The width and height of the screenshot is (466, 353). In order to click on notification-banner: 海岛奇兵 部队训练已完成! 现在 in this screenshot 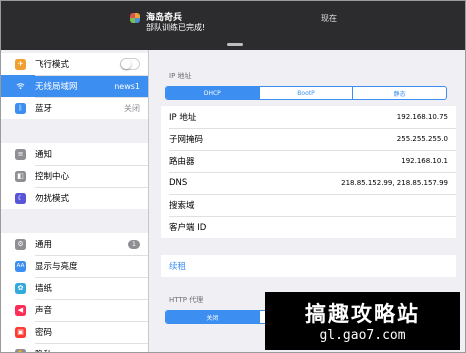, I will do `click(233, 25)`.